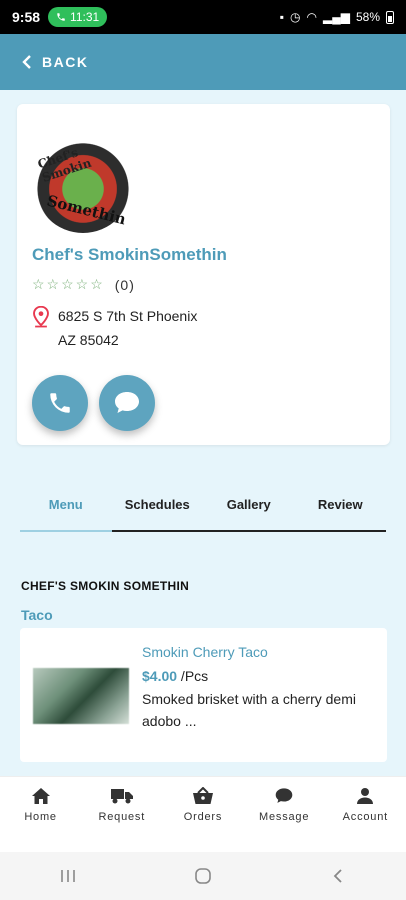 The height and width of the screenshot is (900, 406). I want to click on nav-request: Request, so click(122, 805).